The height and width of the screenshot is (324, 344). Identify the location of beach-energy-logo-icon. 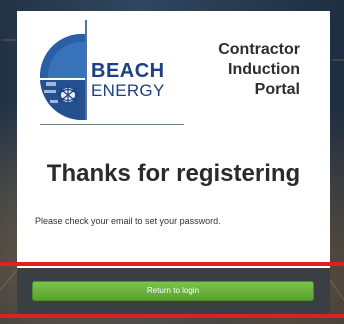
(63, 70).